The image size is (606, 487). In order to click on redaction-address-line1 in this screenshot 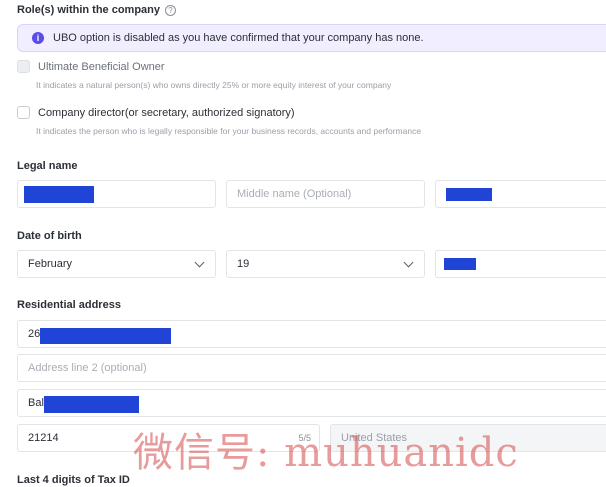, I will do `click(105, 336)`.